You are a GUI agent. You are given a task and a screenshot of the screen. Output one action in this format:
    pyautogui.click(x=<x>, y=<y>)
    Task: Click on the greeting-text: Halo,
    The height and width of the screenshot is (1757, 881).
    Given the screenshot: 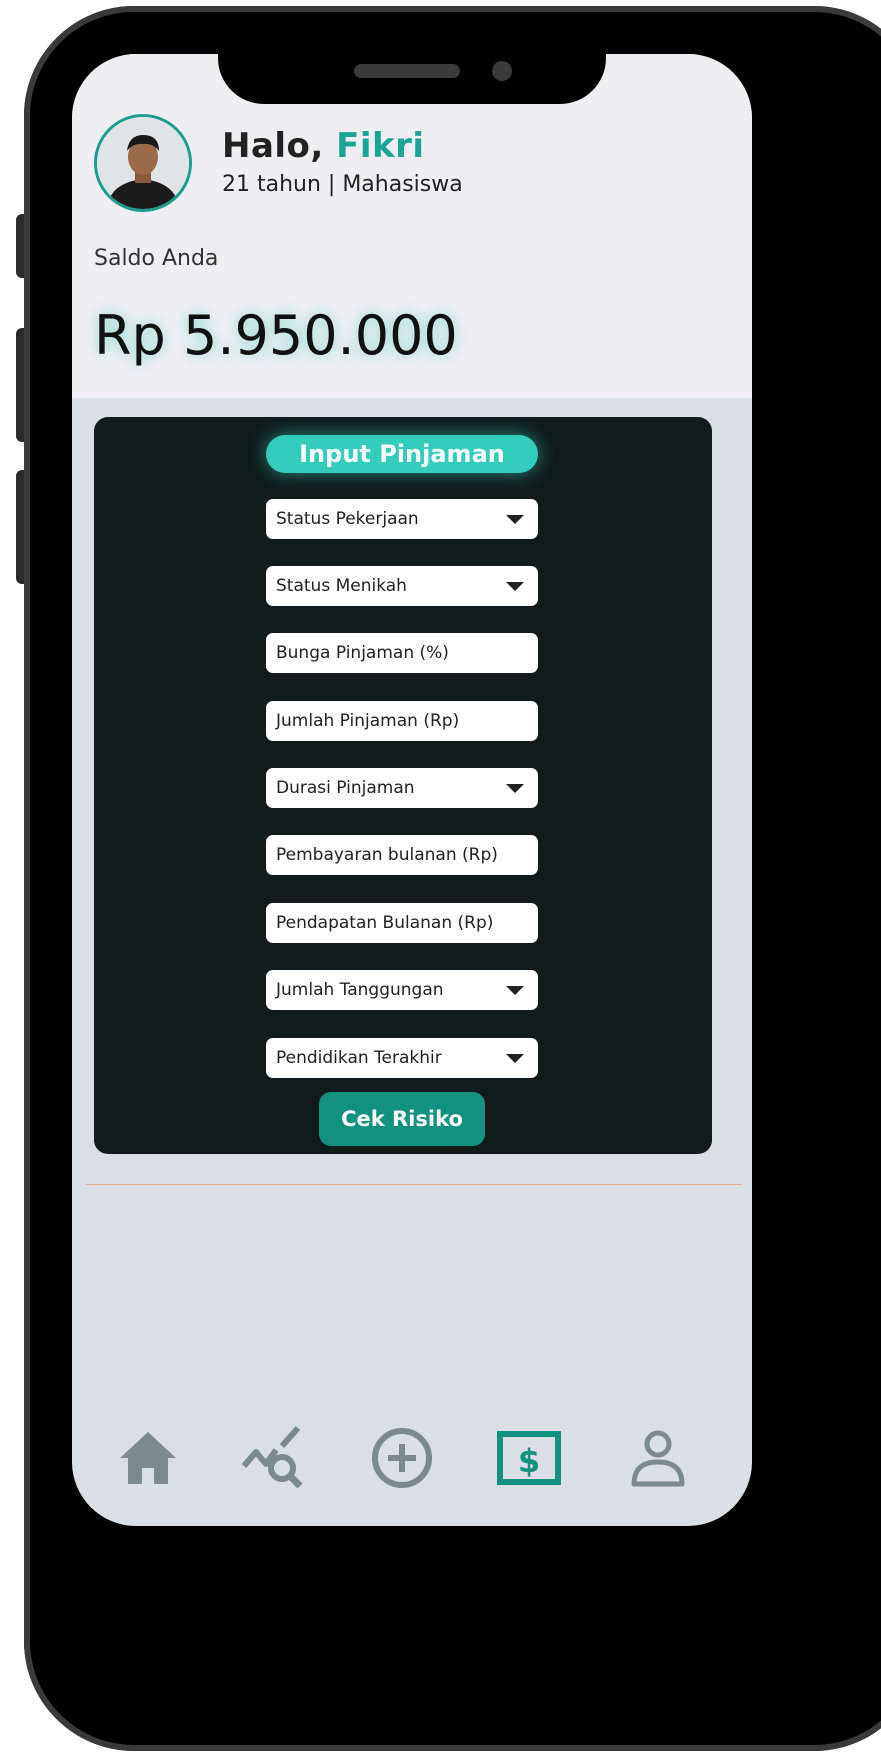 What is the action you would take?
    pyautogui.click(x=273, y=146)
    